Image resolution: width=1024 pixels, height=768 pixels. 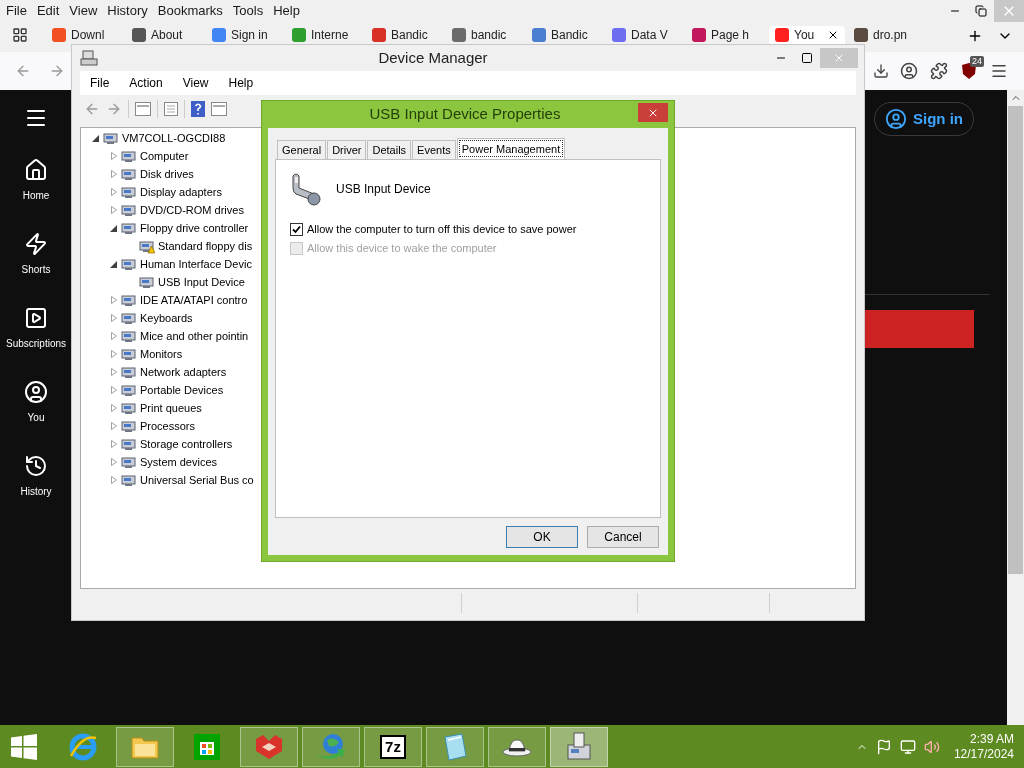 What do you see at coordinates (198, 109) in the screenshot?
I see `help-icon` at bounding box center [198, 109].